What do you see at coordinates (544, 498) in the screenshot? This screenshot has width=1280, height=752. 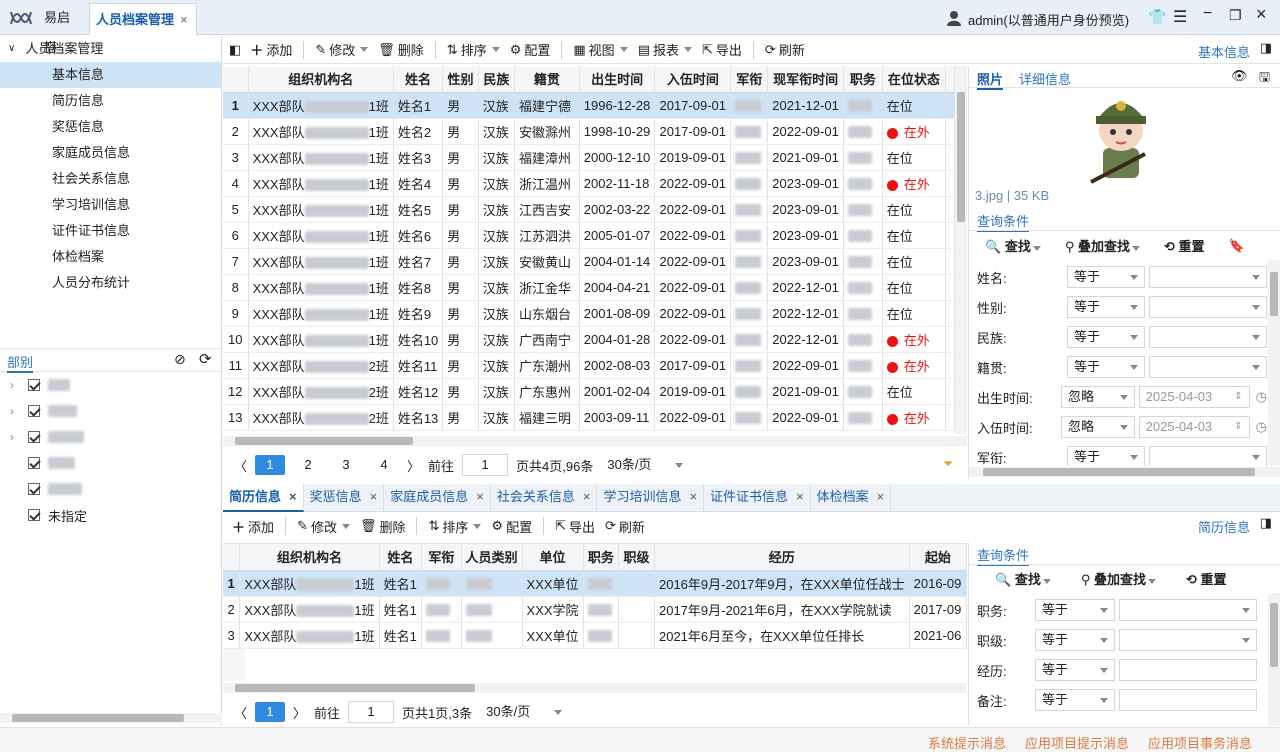 I see `sub-tab: 社会关系信息 ×` at bounding box center [544, 498].